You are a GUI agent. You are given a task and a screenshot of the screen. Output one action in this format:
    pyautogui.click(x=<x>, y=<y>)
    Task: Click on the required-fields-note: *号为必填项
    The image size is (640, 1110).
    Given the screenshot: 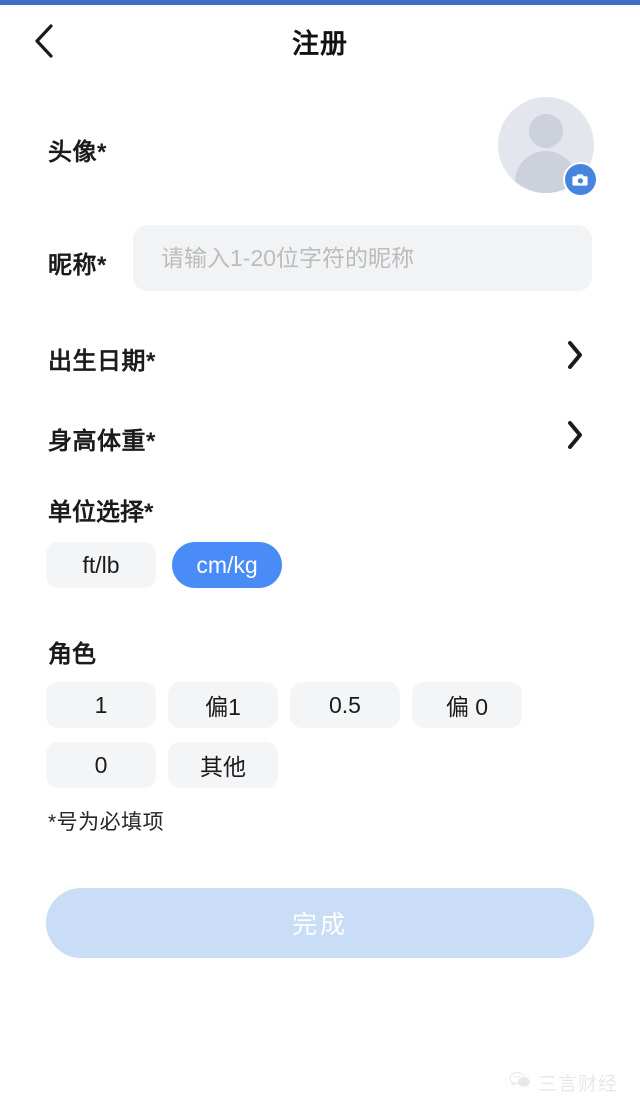 What is the action you would take?
    pyautogui.click(x=106, y=822)
    